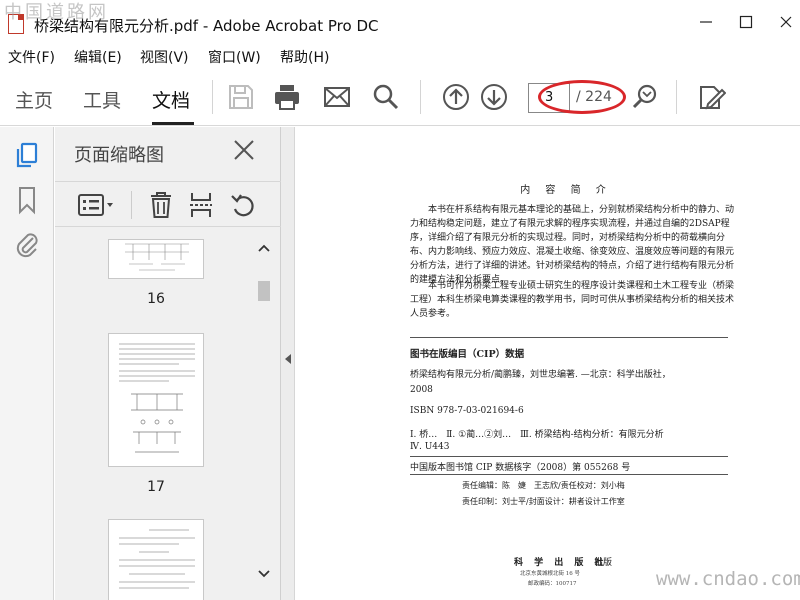  Describe the element at coordinates (244, 150) in the screenshot. I see `close-icon` at that location.